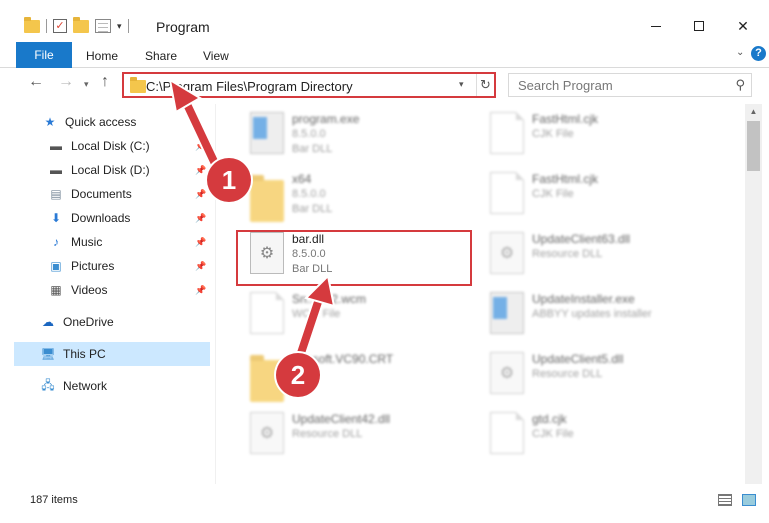 Image resolution: width=769 pixels, height=523 pixels. Describe the element at coordinates (740, 85) in the screenshot. I see `search-icon: ⚲` at that location.